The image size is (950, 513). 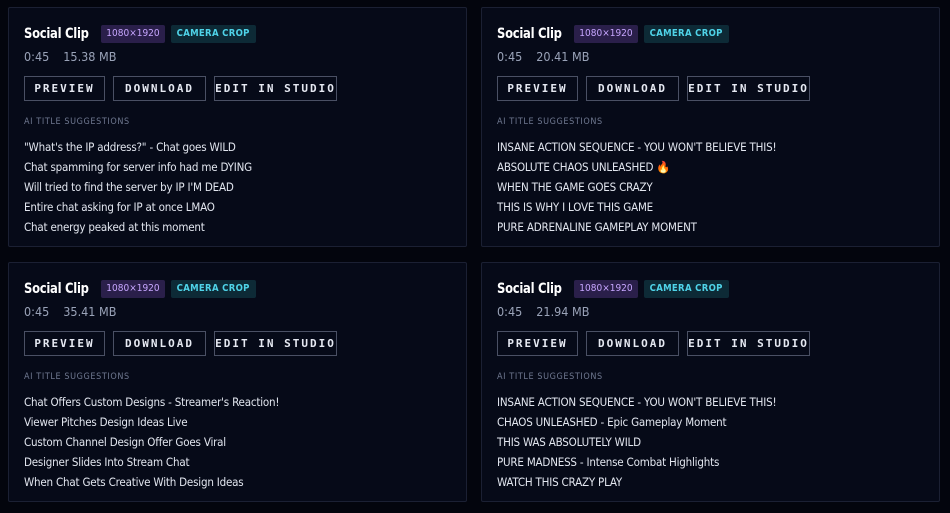 I want to click on suggestion-item: Designer Slides Into Stream Chat, so click(x=151, y=462).